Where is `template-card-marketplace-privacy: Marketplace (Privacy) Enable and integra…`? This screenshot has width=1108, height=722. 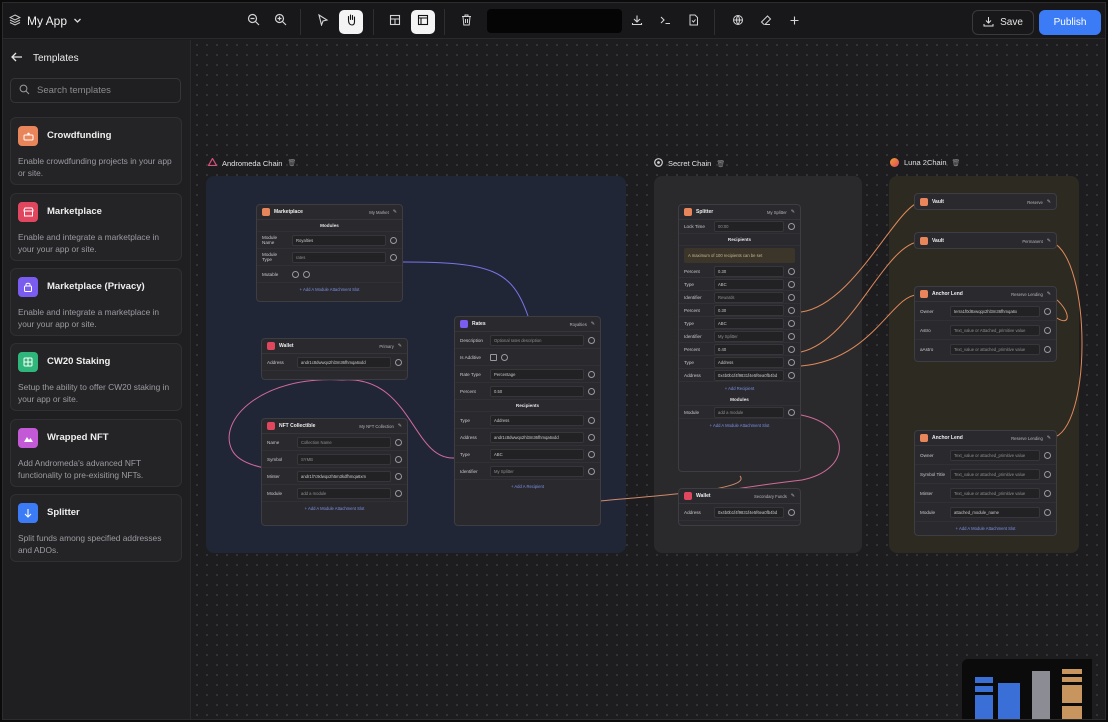 template-card-marketplace-privacy: Marketplace (Privacy) Enable and integra… is located at coordinates (96, 302).